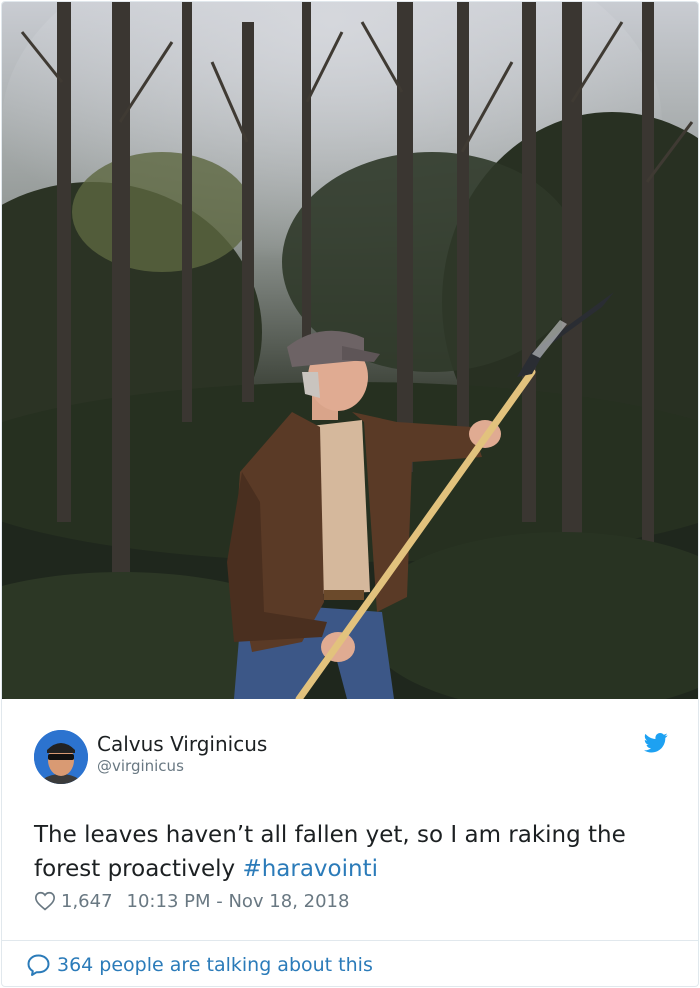  I want to click on timestamp: 10:13 PM - Nov 18, 2018, so click(238, 901).